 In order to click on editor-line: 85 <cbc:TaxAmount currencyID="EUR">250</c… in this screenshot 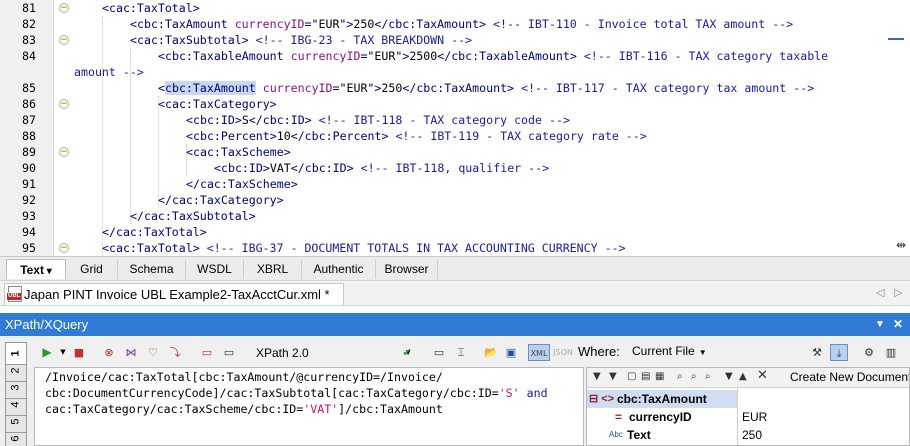, I will do `click(455, 88)`.